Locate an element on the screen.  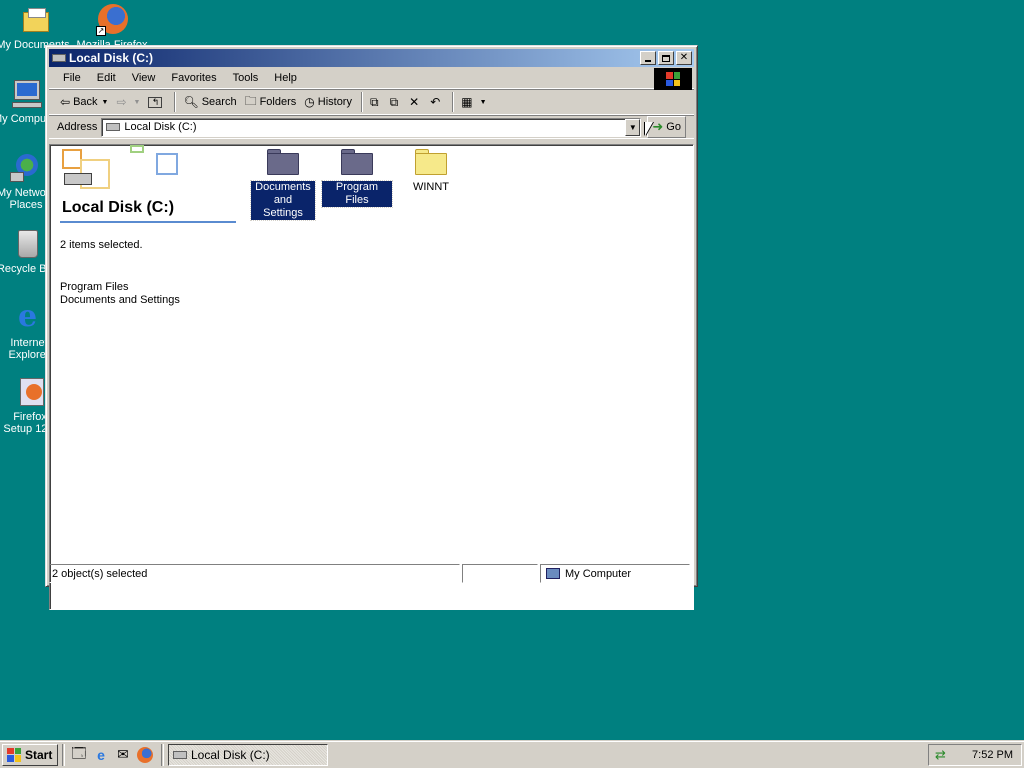
views-grid-icon: ▦ is located at coordinates (467, 102).